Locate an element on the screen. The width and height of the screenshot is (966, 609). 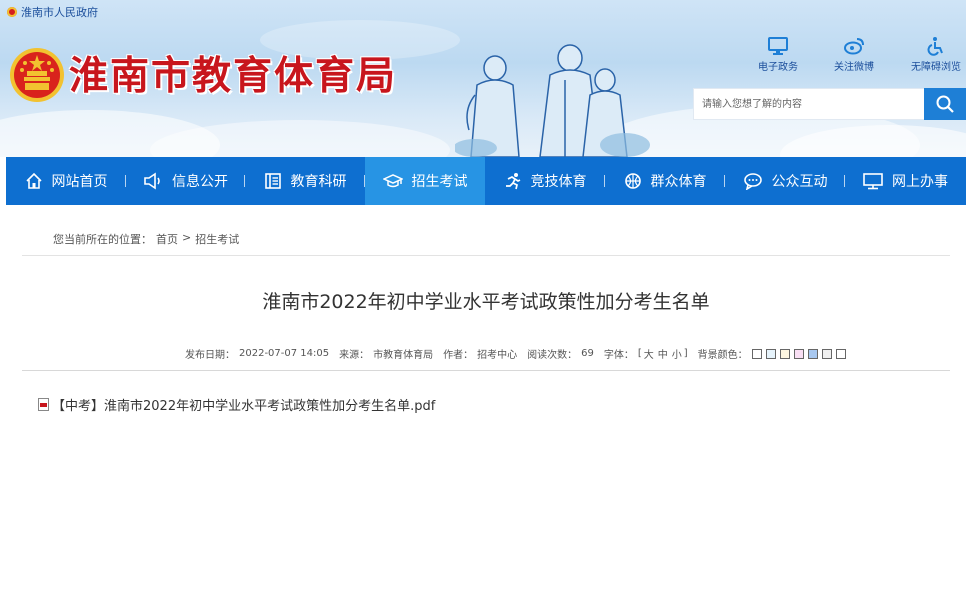
weibo-label: 关注微博 is located at coordinates (854, 67).